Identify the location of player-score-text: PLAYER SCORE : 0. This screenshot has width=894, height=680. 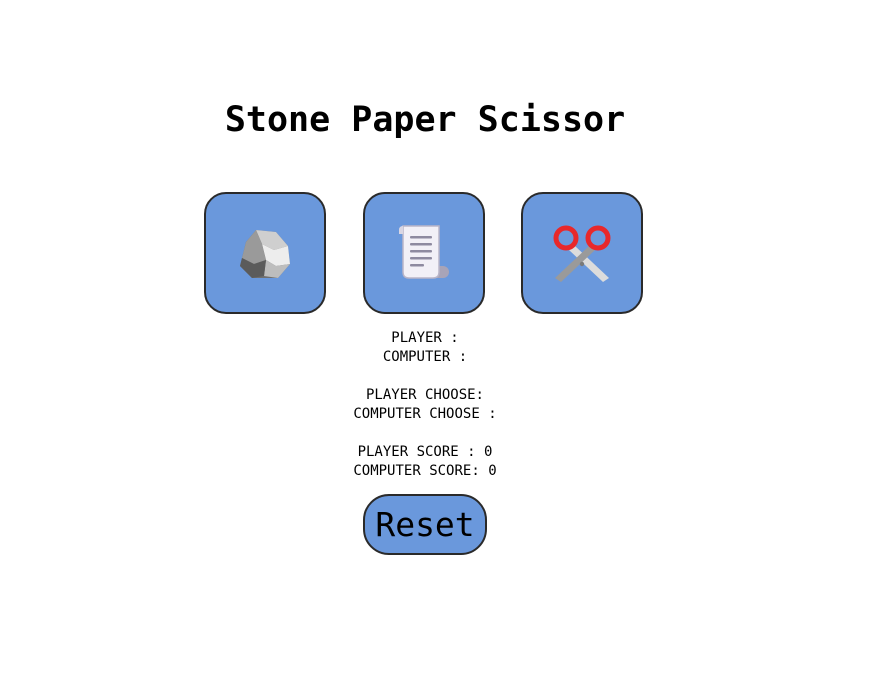
(425, 452).